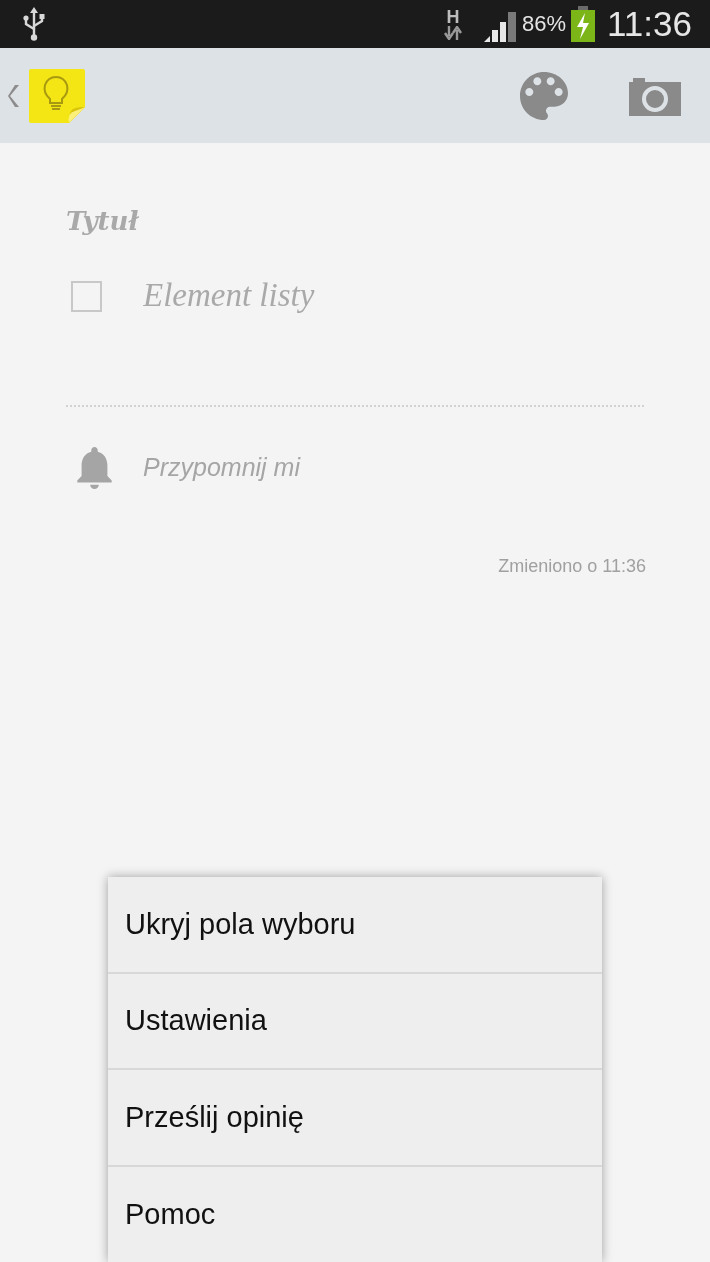 This screenshot has width=710, height=1262. I want to click on palette-icon, so click(544, 95).